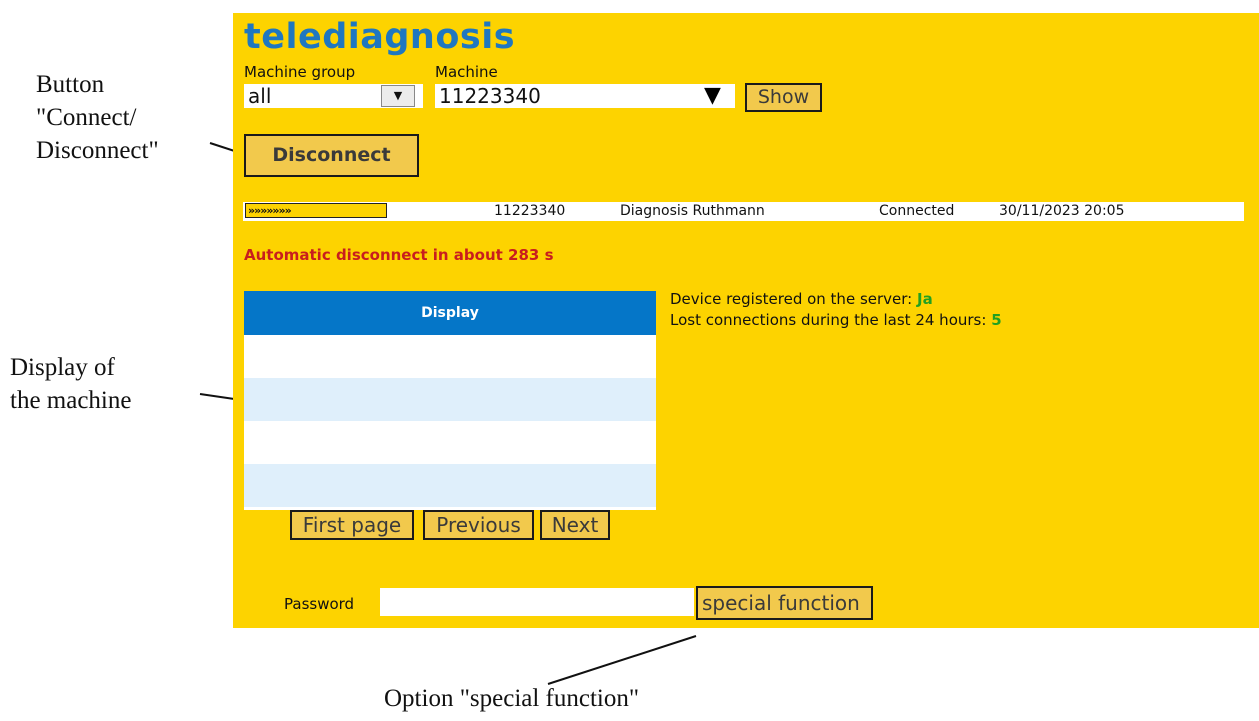 This screenshot has height=721, width=1259. I want to click on status-connection-state: Connected, so click(917, 211).